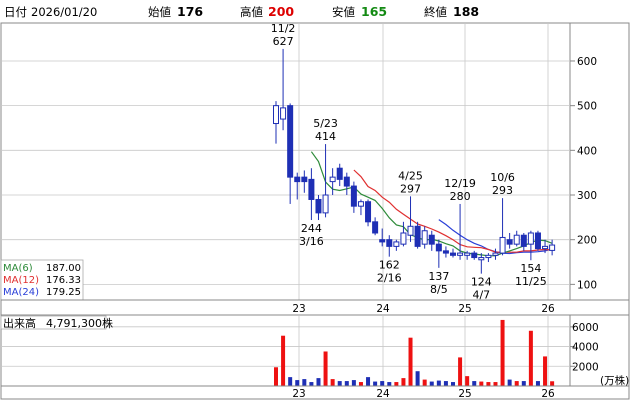 This screenshot has height=400, width=631. Describe the element at coordinates (79, 323) in the screenshot. I see `volume-value: 4,791,300株` at that location.